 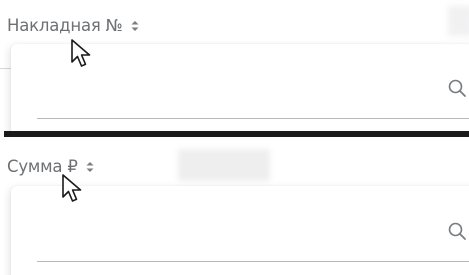 I want to click on table-edge-line, so click(x=5, y=68).